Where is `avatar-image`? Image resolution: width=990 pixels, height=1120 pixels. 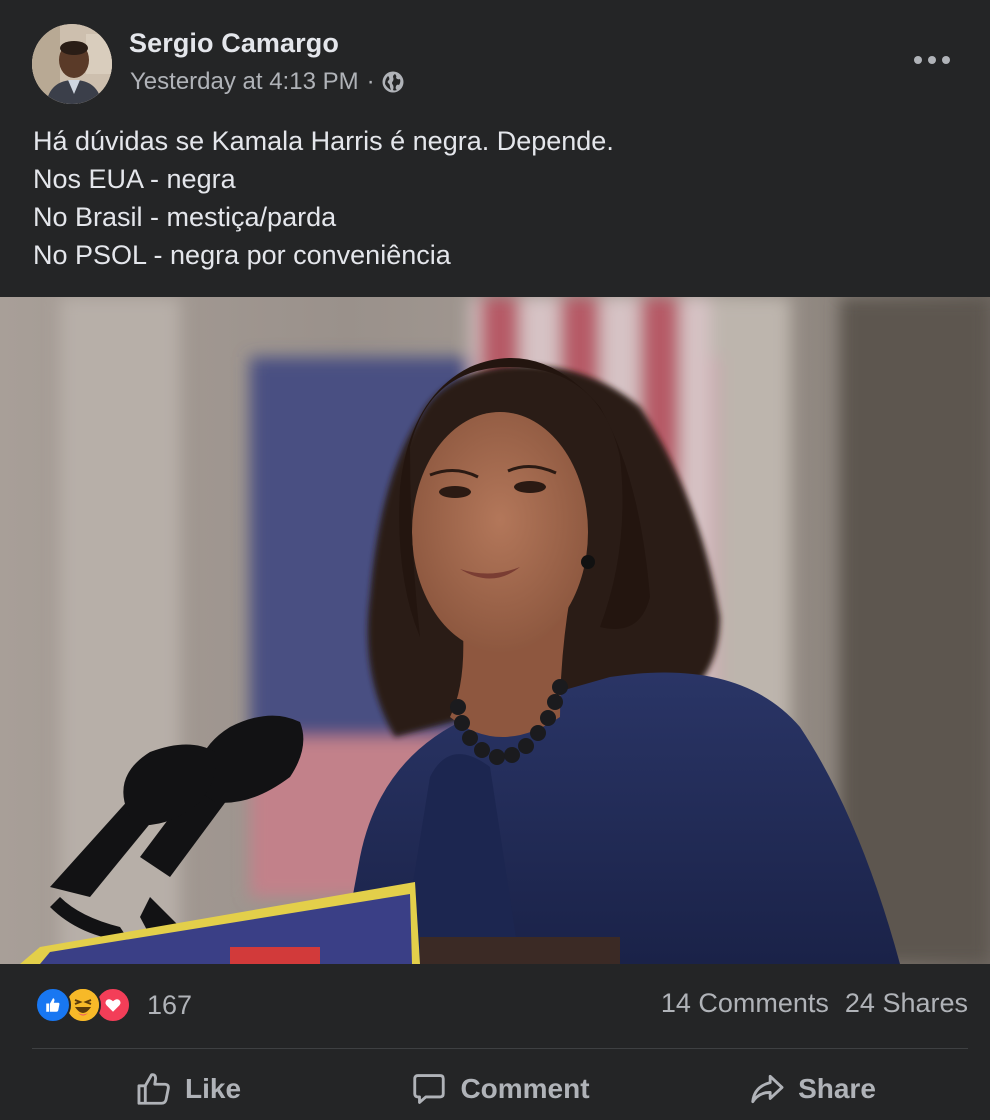 avatar-image is located at coordinates (72, 64).